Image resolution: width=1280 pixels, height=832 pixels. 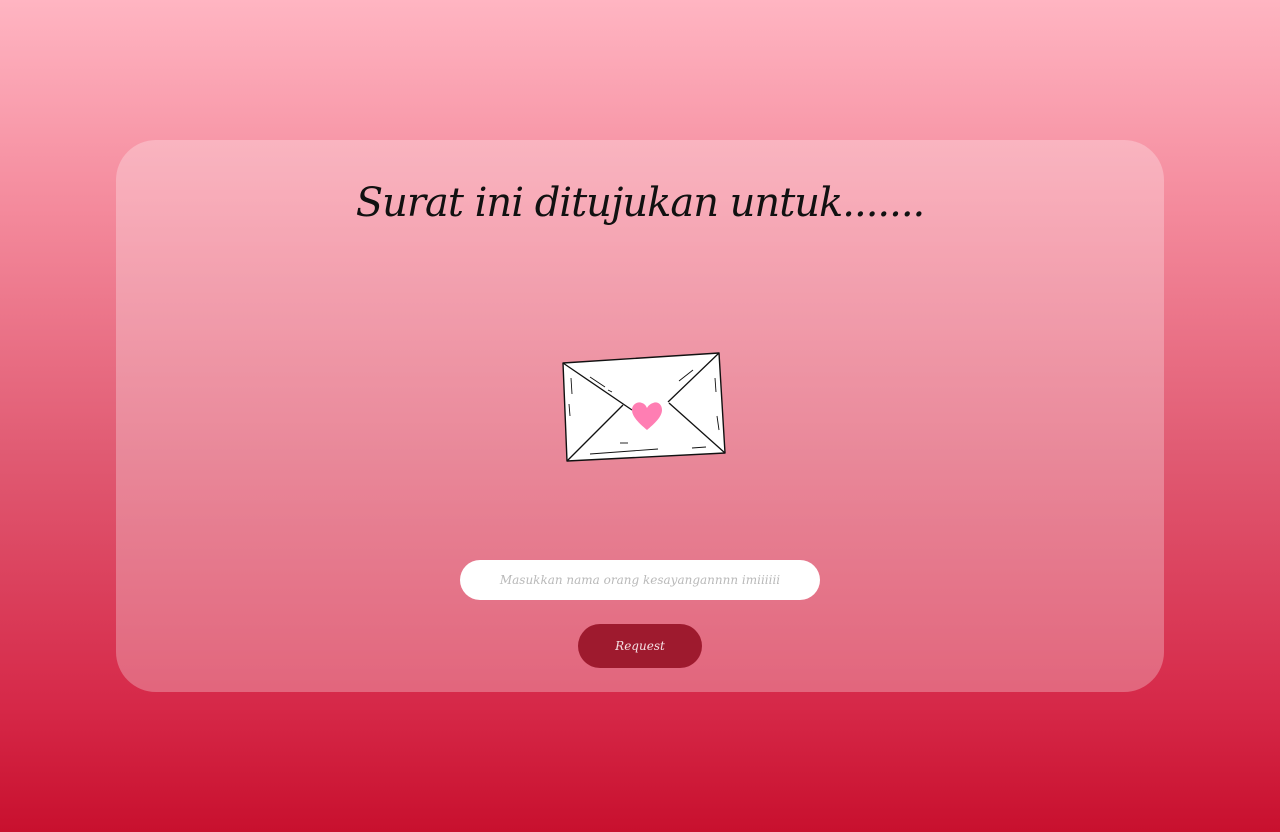 What do you see at coordinates (644, 407) in the screenshot?
I see `envelope-heart-icon` at bounding box center [644, 407].